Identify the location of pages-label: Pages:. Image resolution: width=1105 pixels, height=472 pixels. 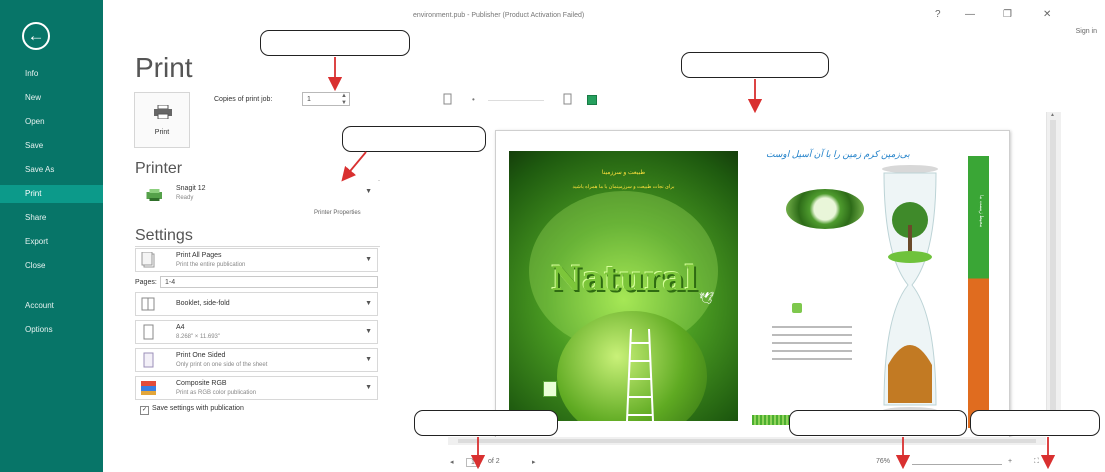
(146, 282).